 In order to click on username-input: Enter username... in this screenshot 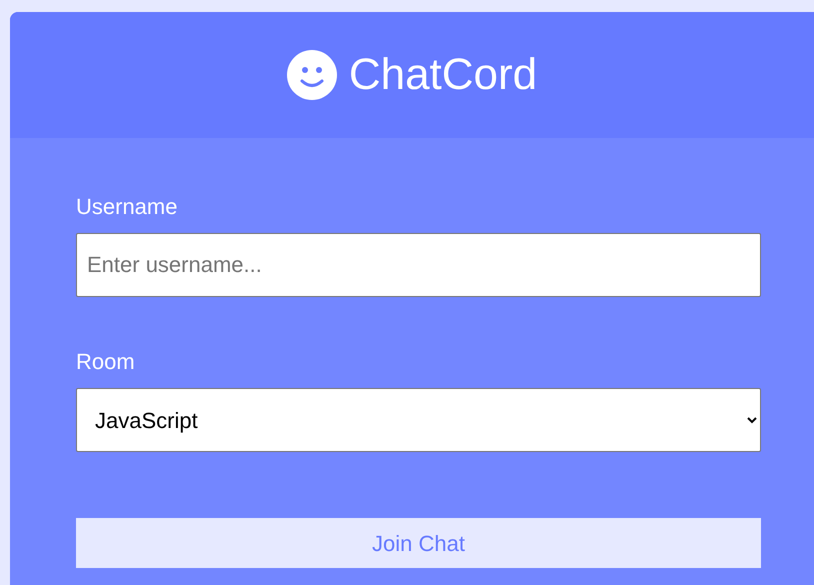, I will do `click(418, 265)`.